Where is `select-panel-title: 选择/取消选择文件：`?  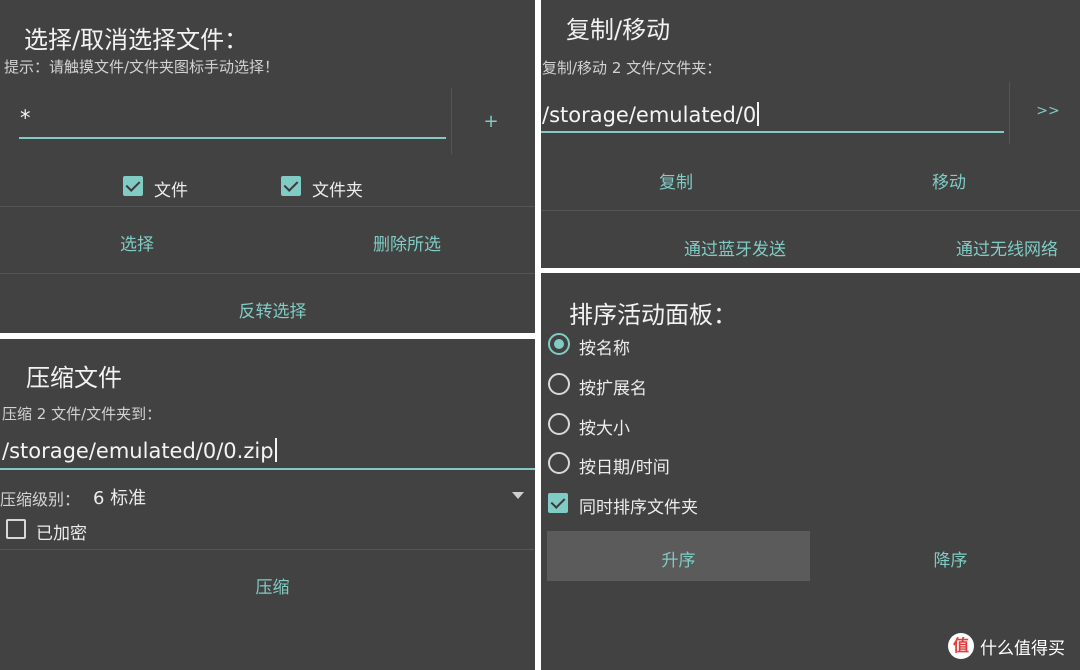
select-panel-title: 选择/取消选择文件： is located at coordinates (136, 40).